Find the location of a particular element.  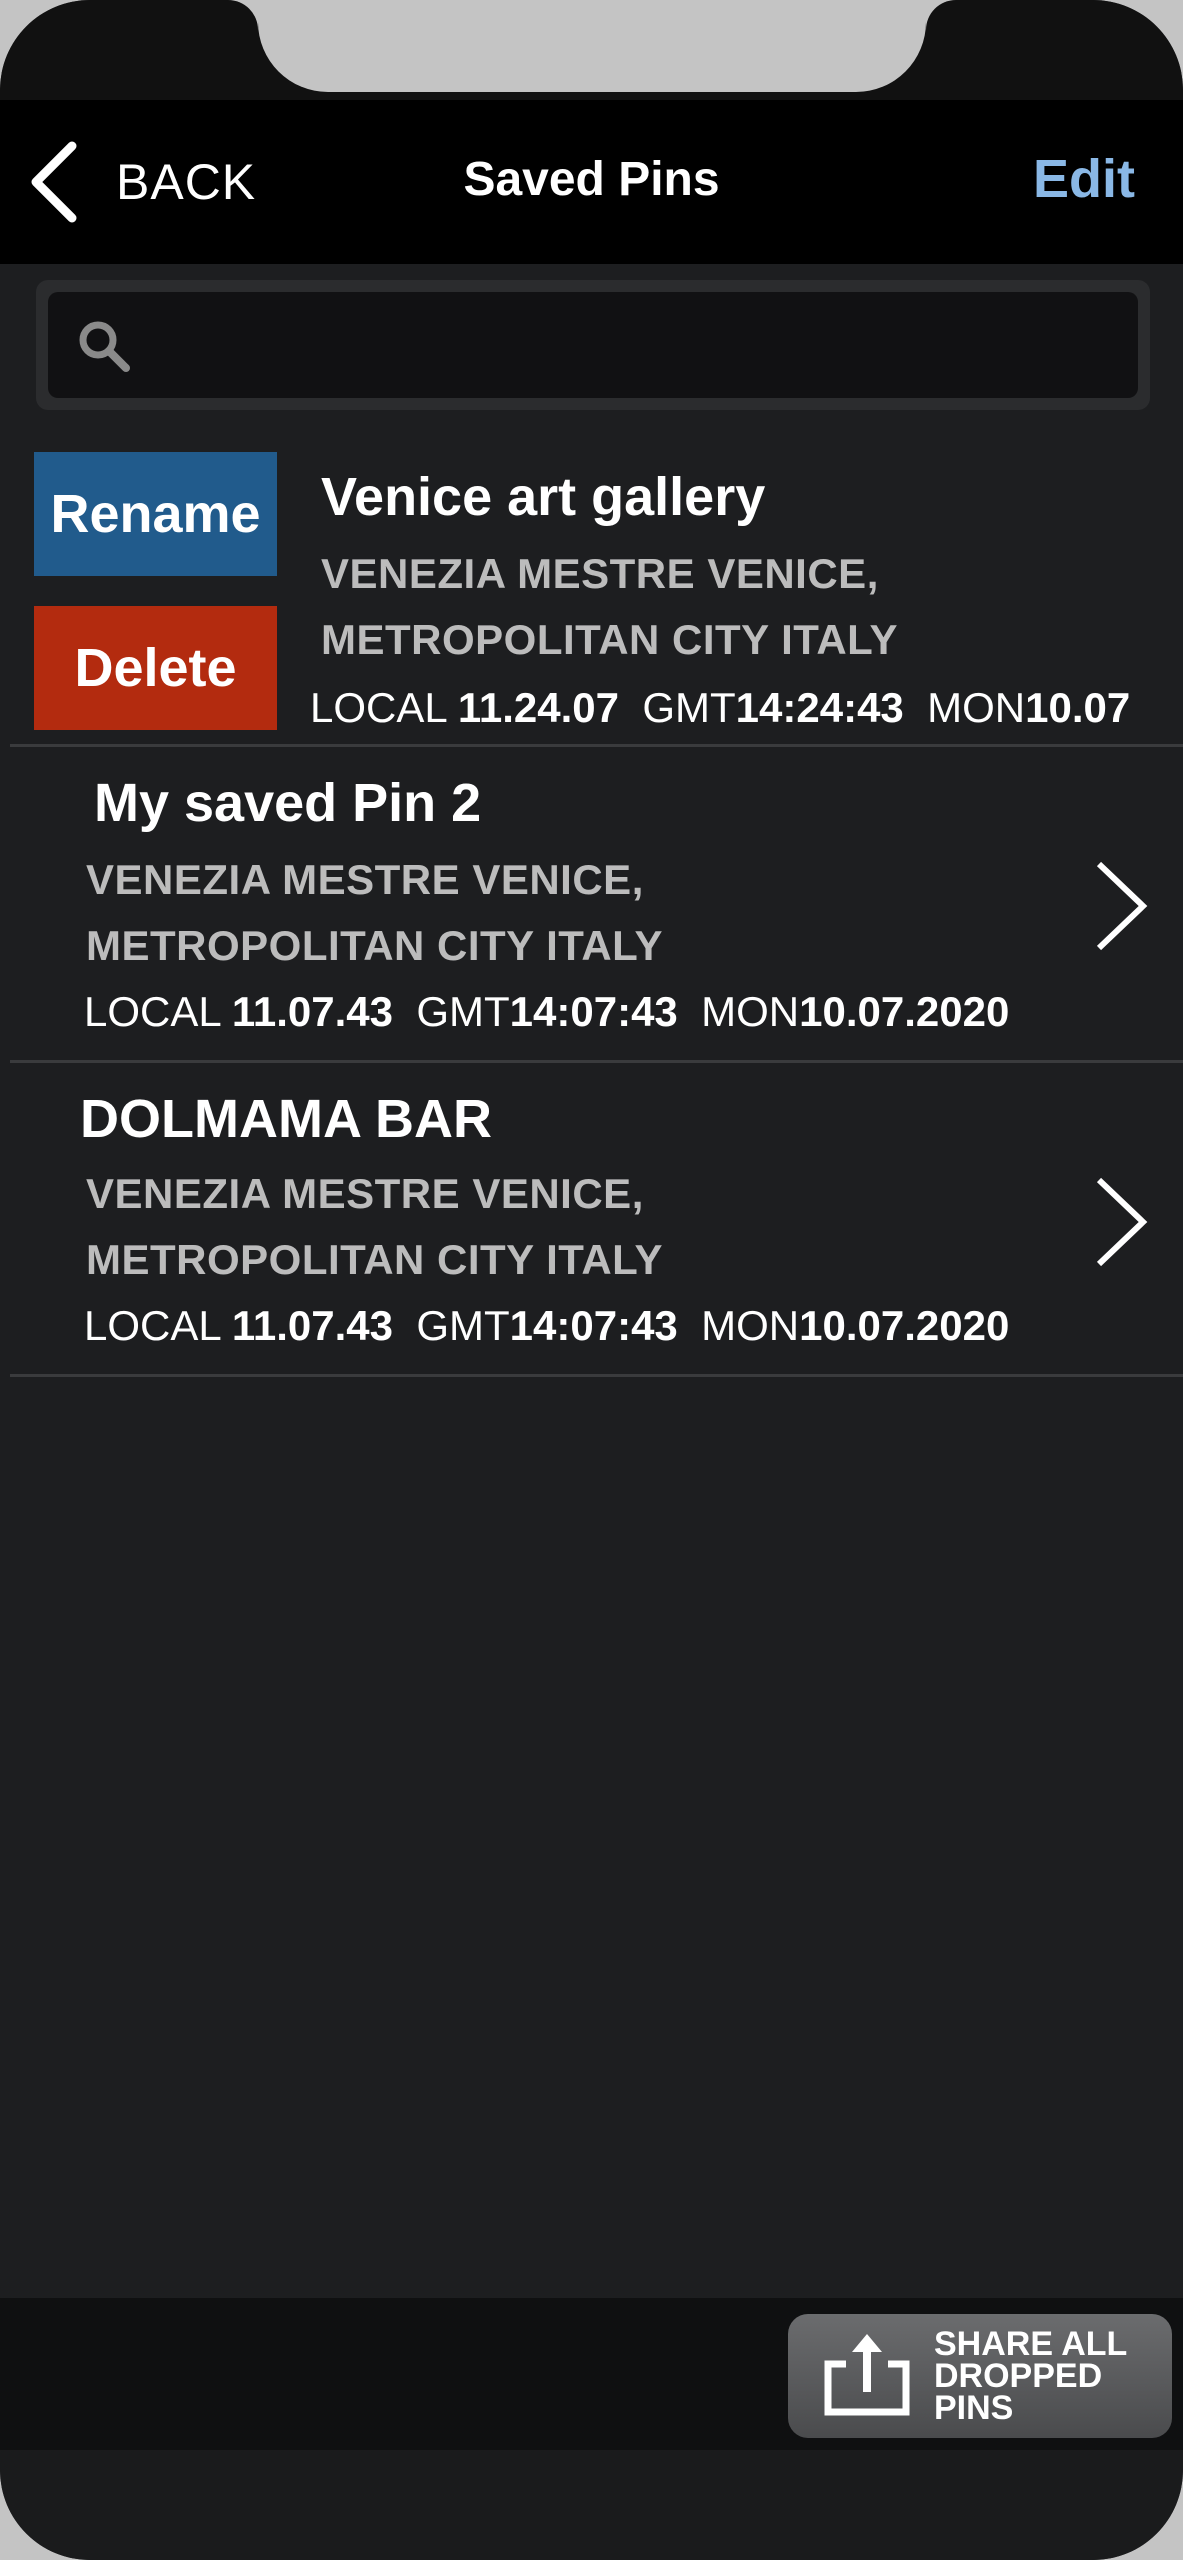

search-icon is located at coordinates (104, 346).